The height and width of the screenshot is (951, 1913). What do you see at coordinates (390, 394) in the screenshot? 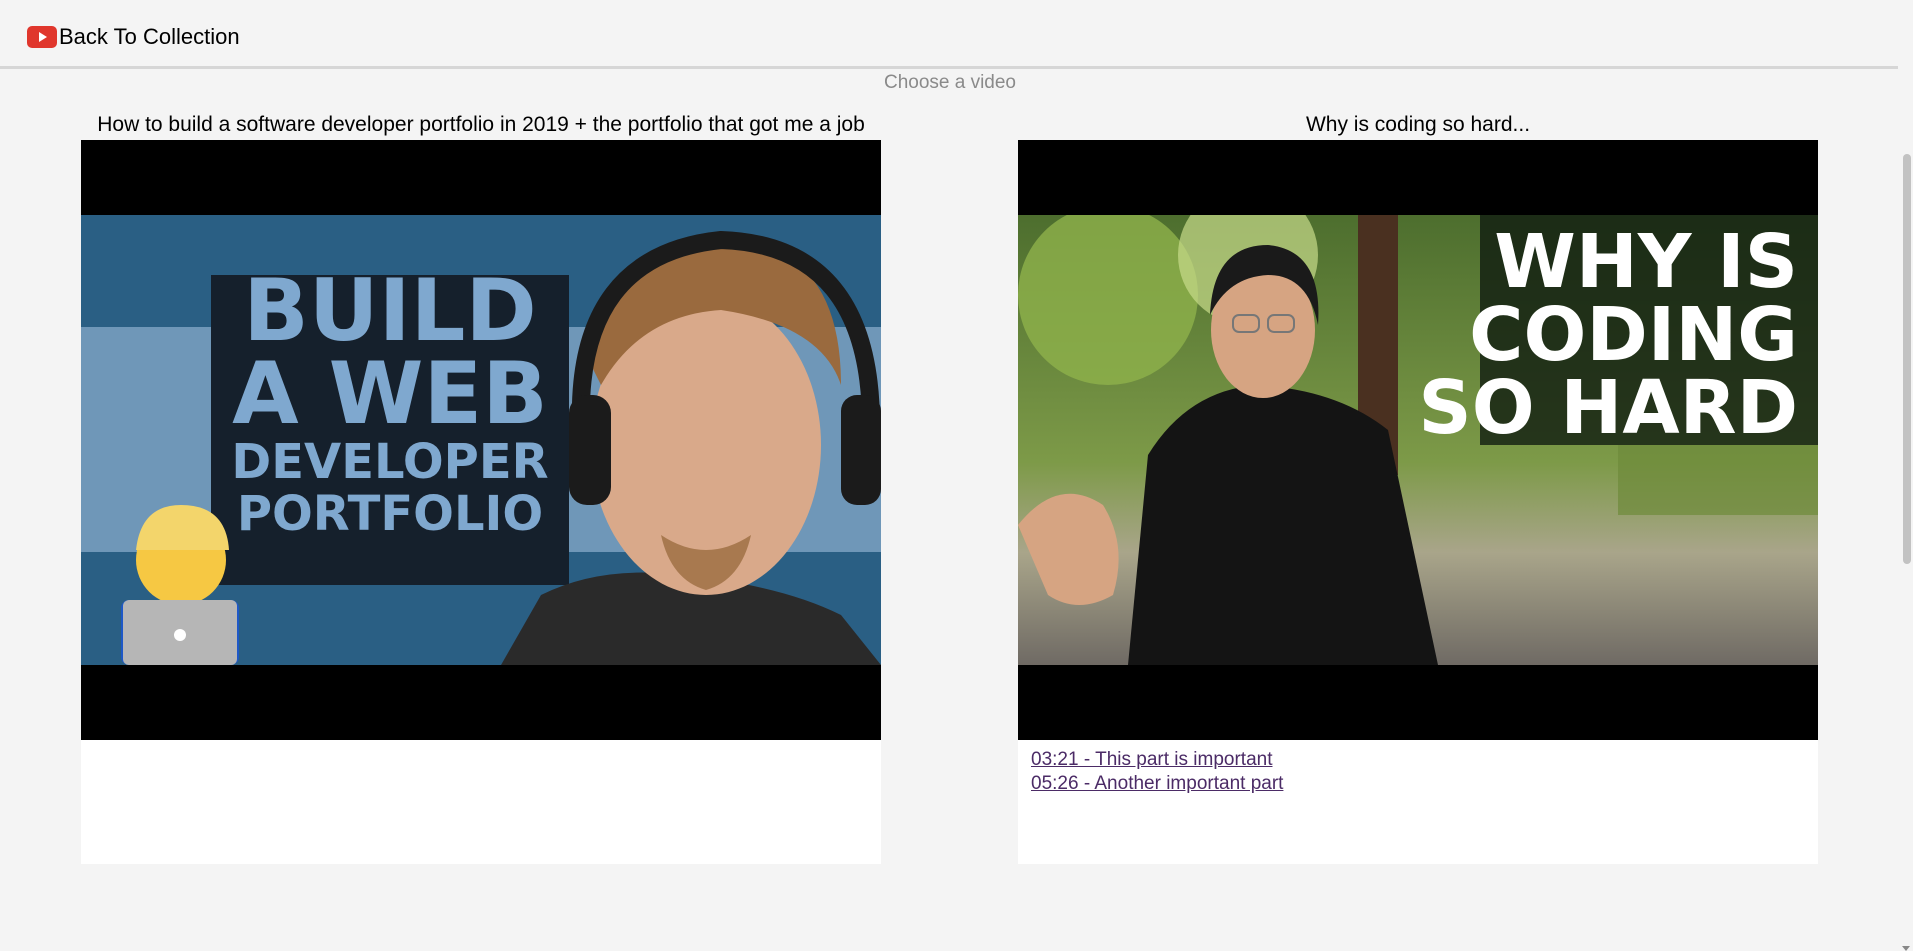
I see `thumbnail-text-line: A WEB` at bounding box center [390, 394].